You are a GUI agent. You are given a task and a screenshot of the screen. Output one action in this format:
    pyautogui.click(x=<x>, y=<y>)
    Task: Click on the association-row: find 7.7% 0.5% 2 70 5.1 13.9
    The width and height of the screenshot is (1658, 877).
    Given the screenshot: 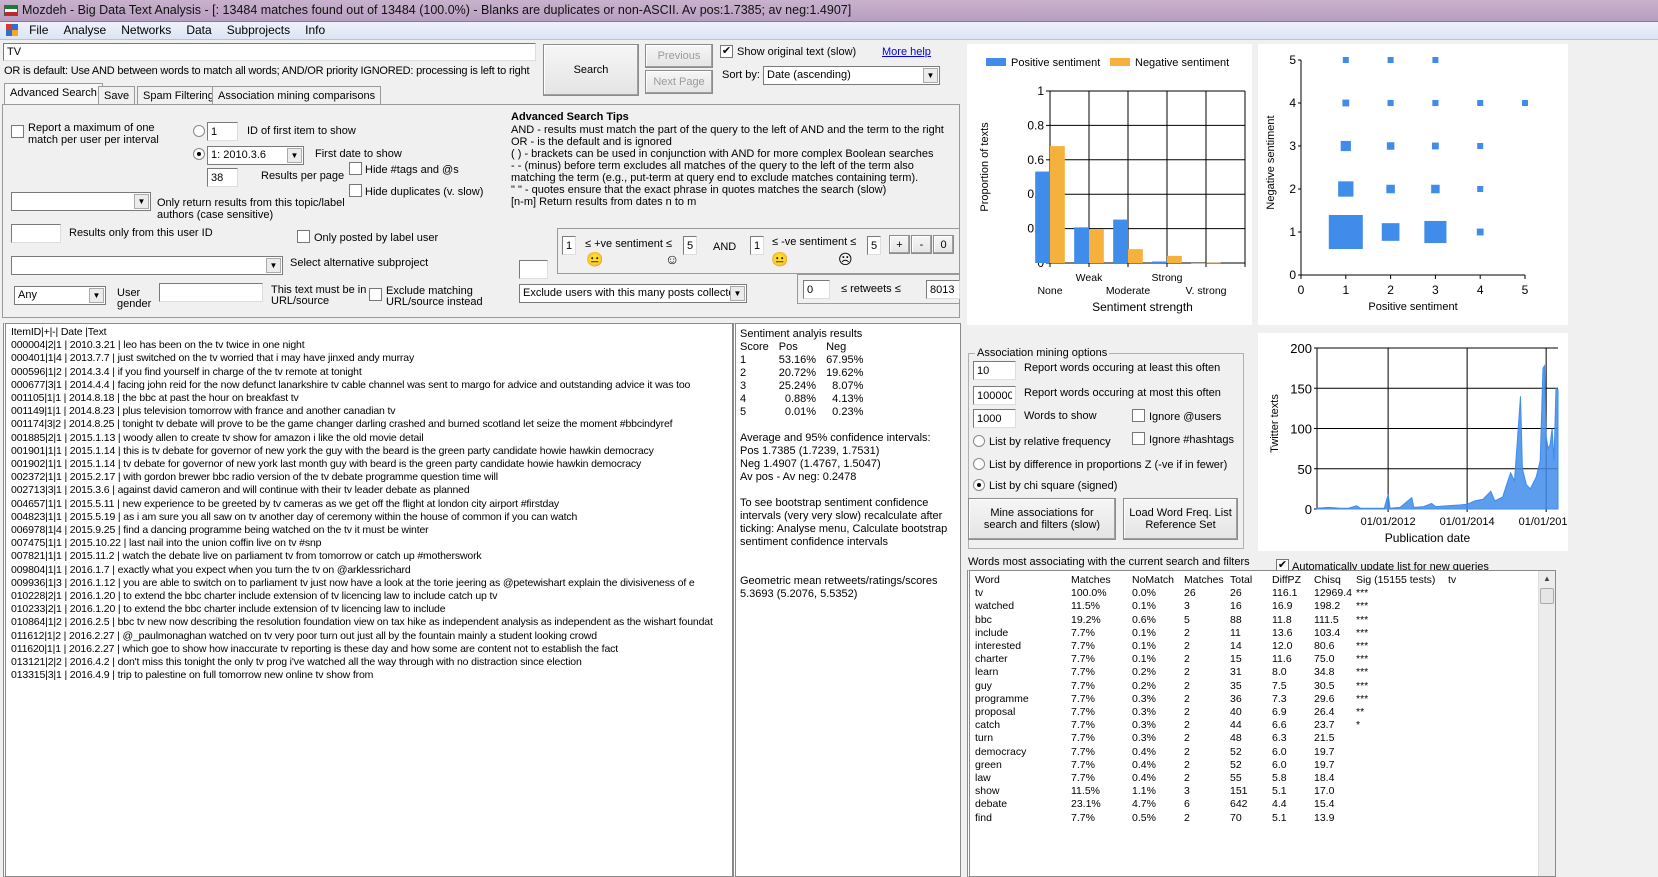 What is the action you would take?
    pyautogui.click(x=1221, y=818)
    